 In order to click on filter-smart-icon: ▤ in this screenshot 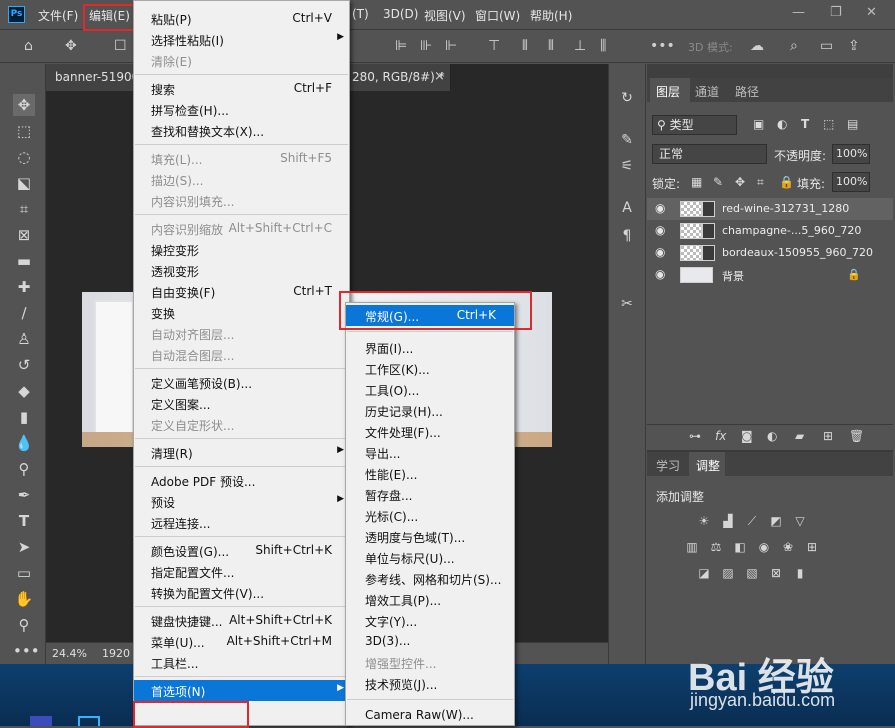, I will do `click(852, 124)`.